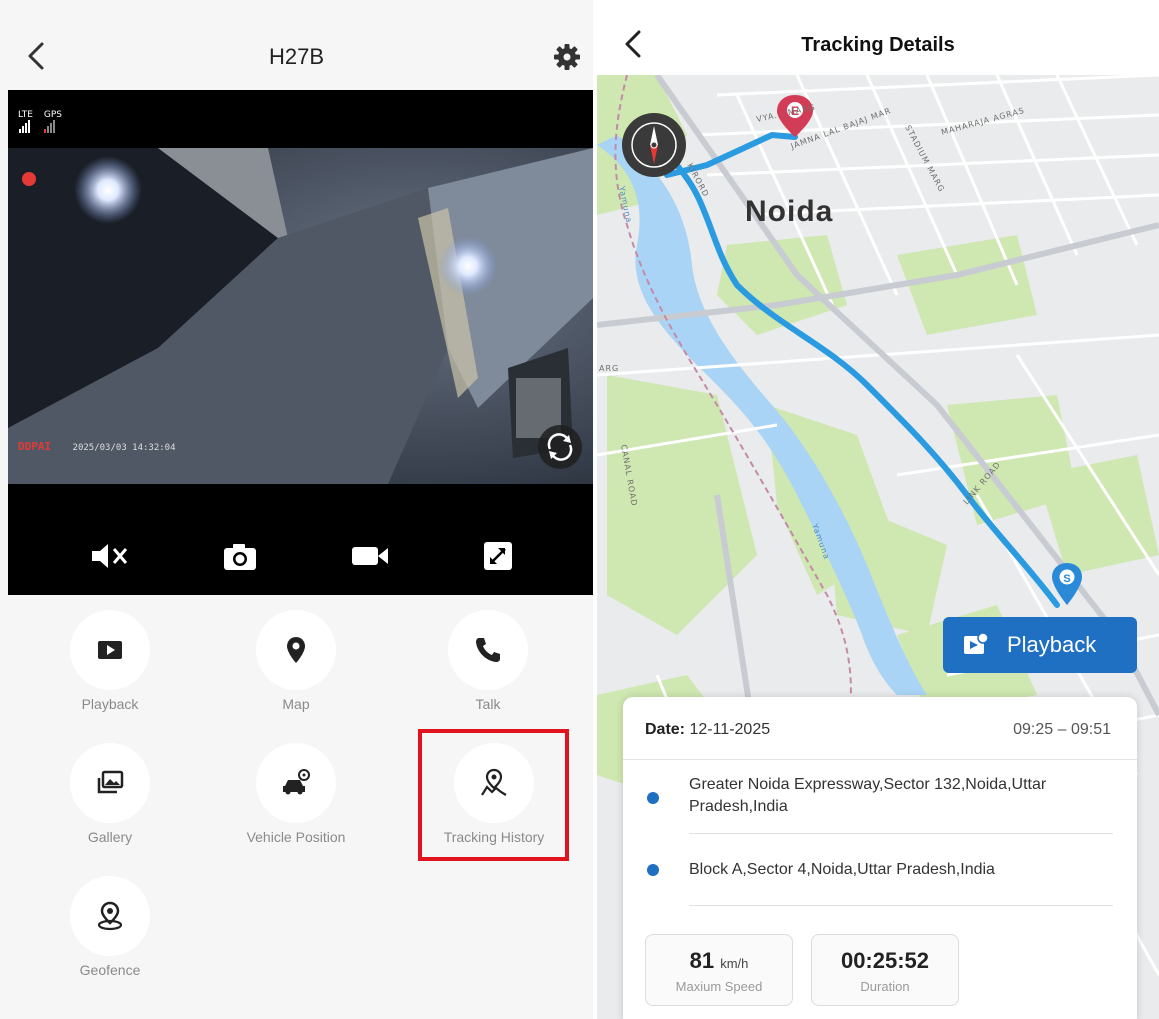  I want to click on video-camera-icon, so click(370, 556).